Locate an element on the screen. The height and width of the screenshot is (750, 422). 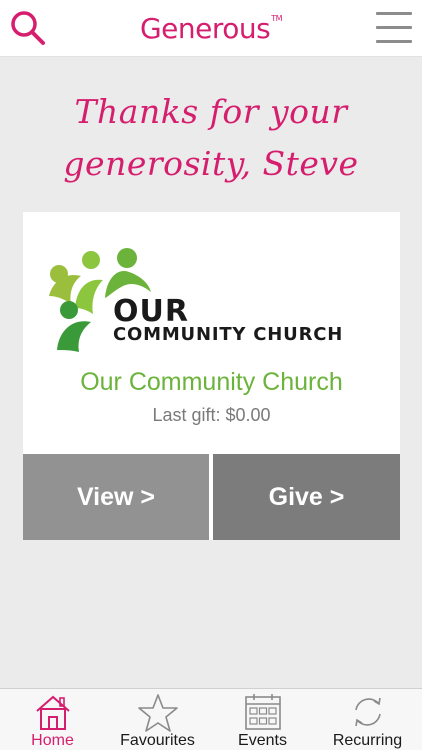
brand-logo: GenerousTM is located at coordinates (211, 28).